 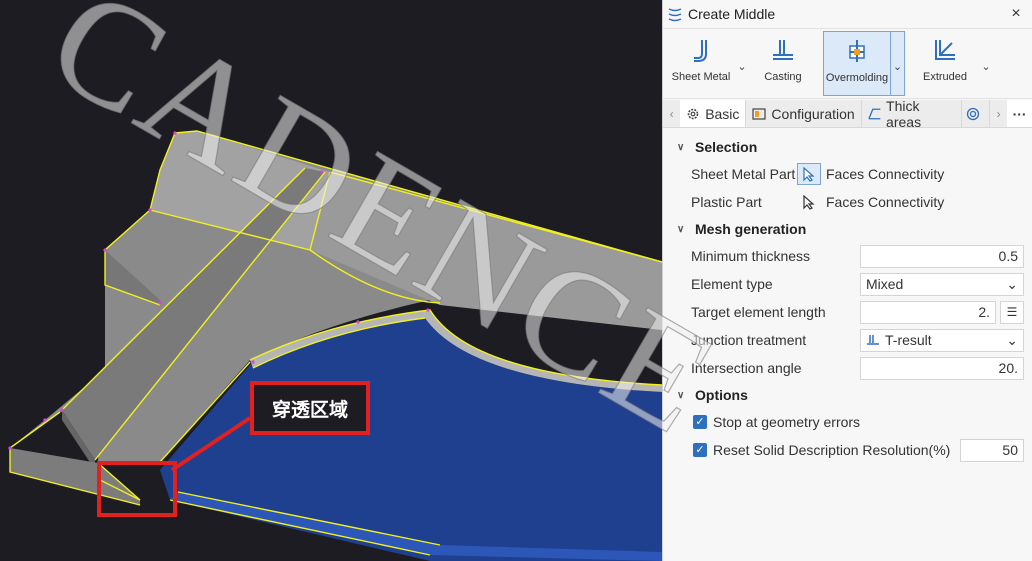 I want to click on extruded-dropdown: ⌄, so click(x=986, y=63).